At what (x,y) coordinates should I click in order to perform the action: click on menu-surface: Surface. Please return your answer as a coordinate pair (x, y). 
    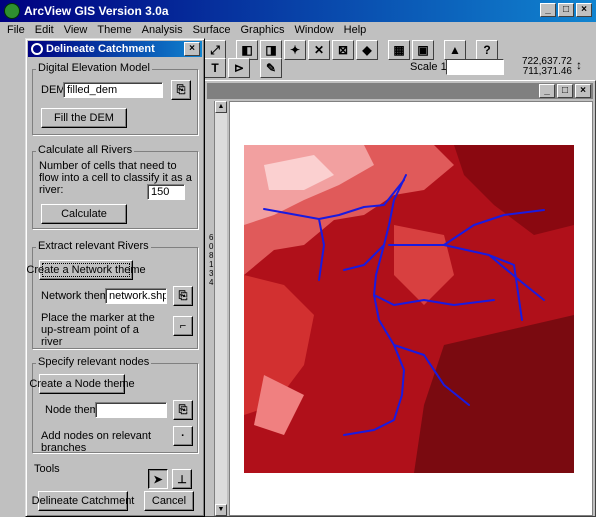
    Looking at the image, I should click on (212, 30).